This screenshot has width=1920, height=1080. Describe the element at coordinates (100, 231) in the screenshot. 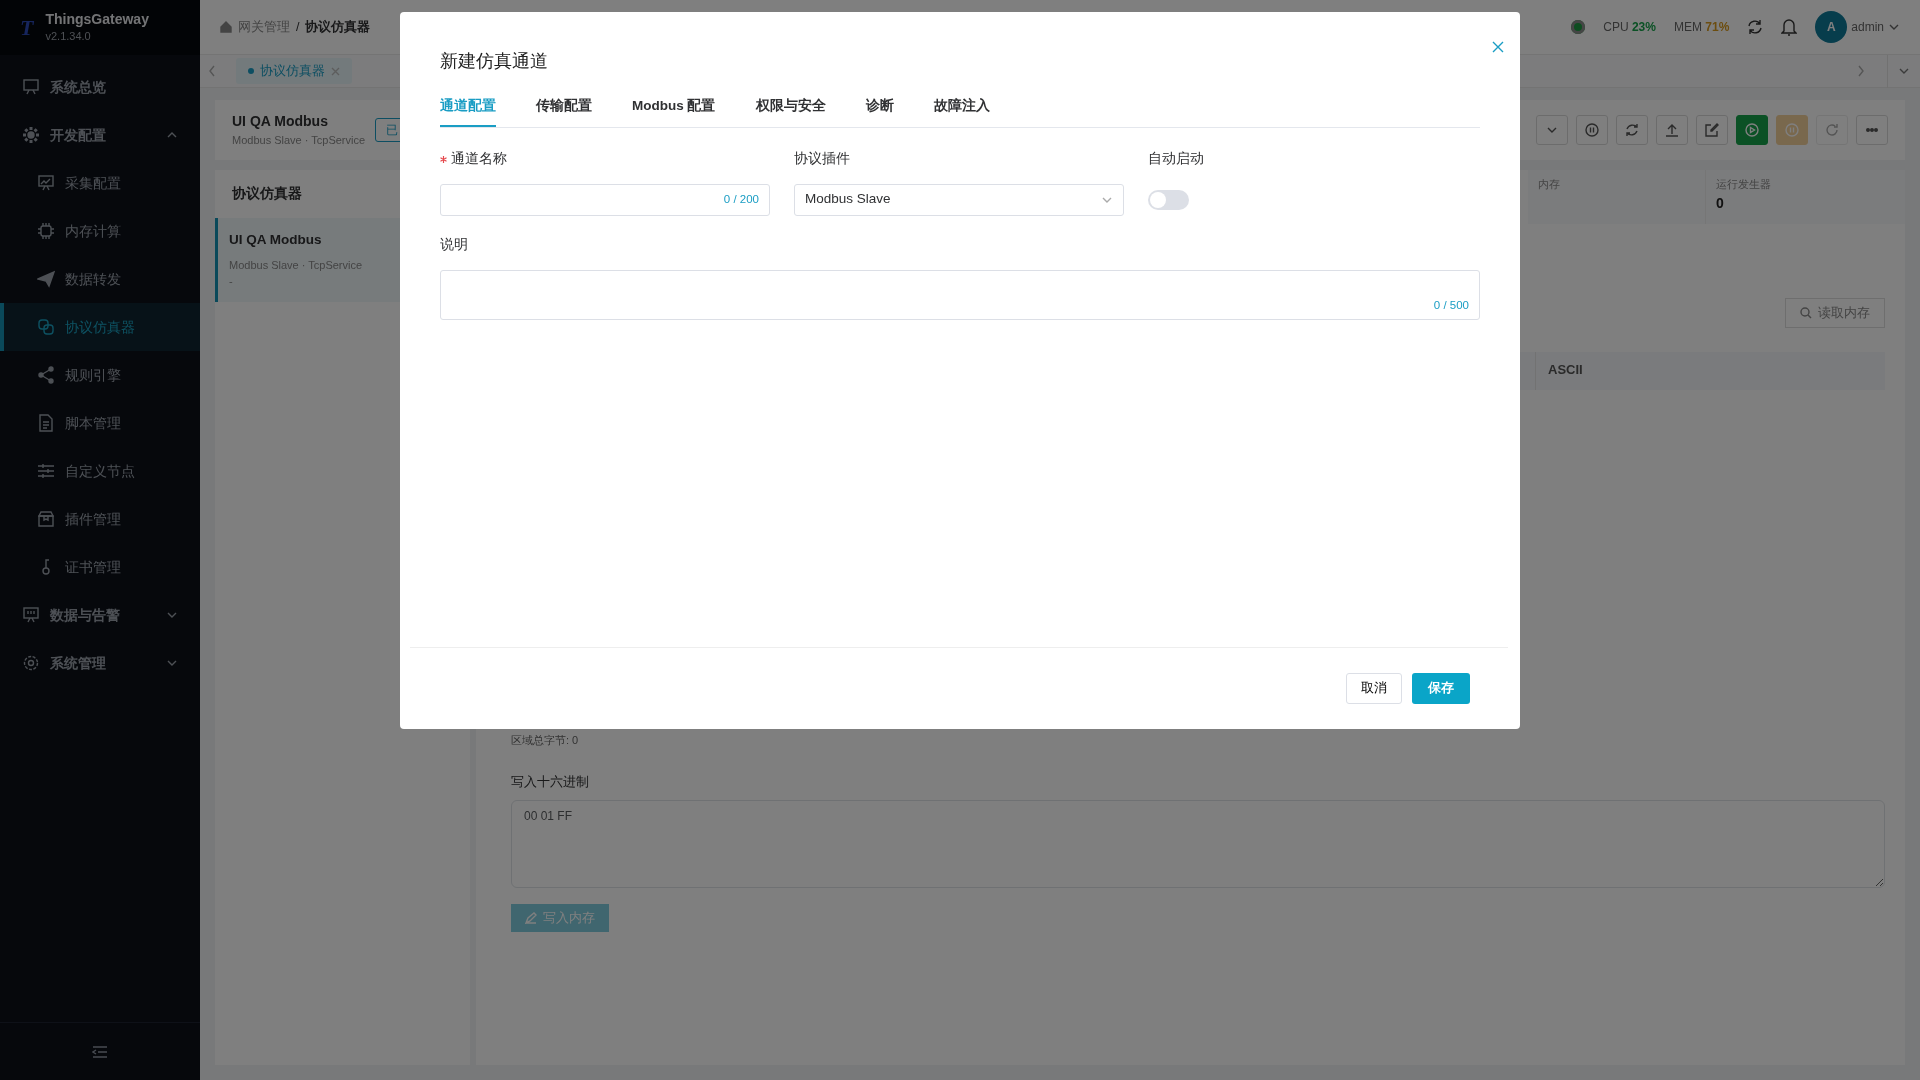

I see `sidebar-item: 内存计算` at that location.